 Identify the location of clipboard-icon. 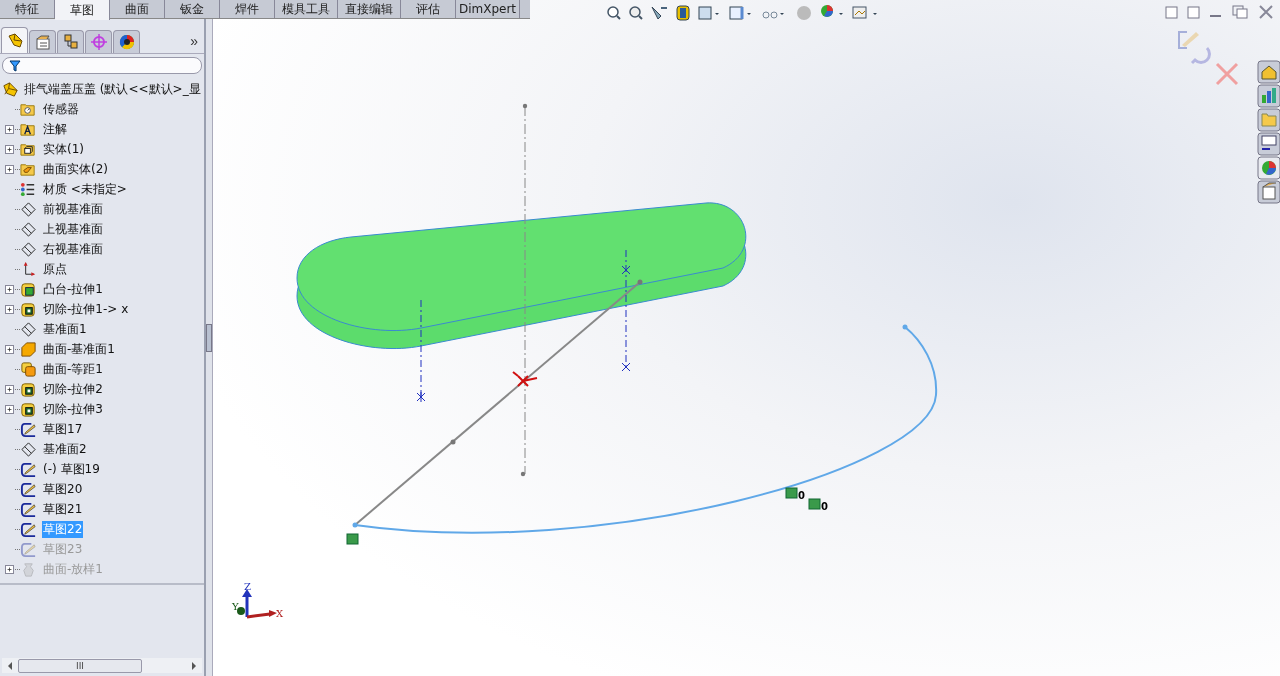
(42, 42).